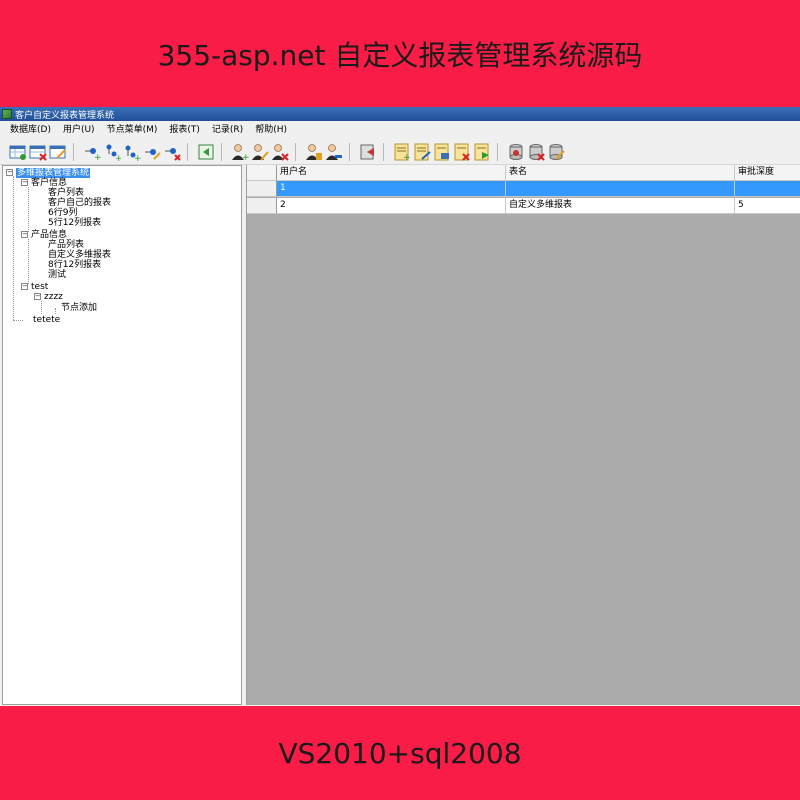 This screenshot has height=800, width=800. I want to click on bottom-banner-text: VS2010+sql2008, so click(400, 753).